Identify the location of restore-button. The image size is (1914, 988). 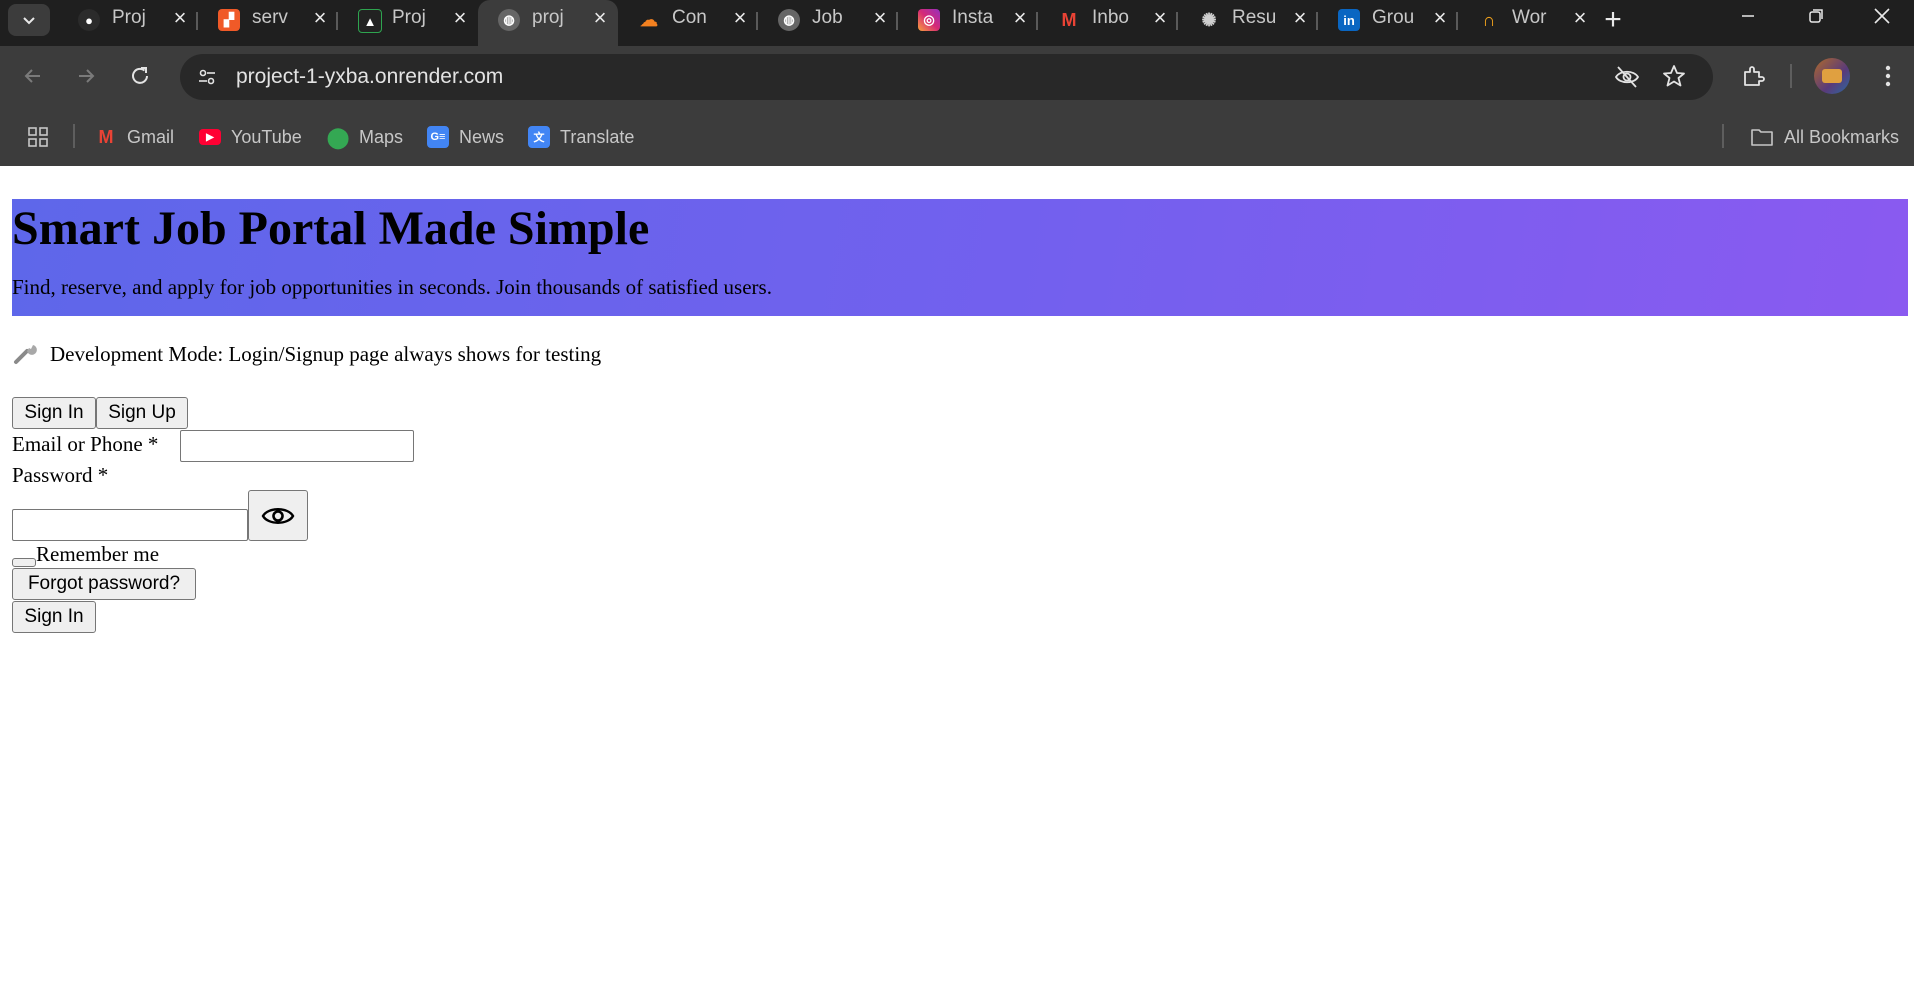
(1816, 16).